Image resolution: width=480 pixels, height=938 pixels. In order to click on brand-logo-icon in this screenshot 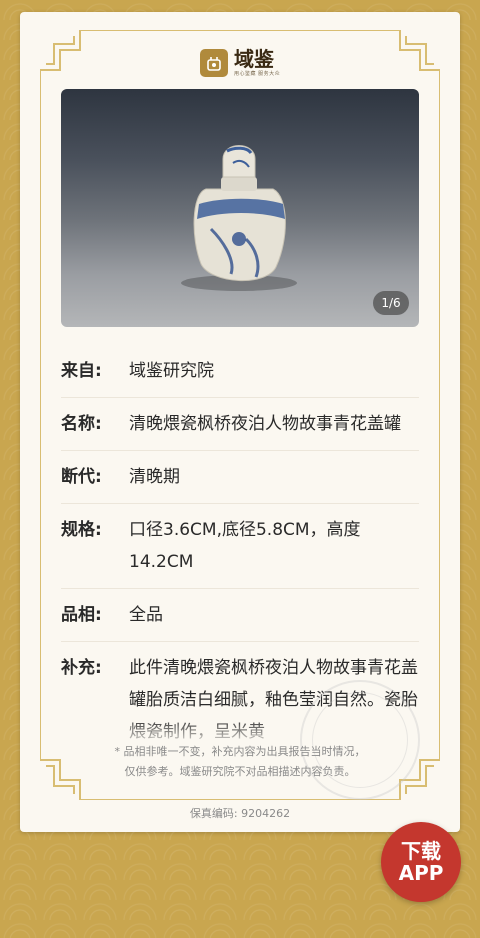, I will do `click(214, 62)`.